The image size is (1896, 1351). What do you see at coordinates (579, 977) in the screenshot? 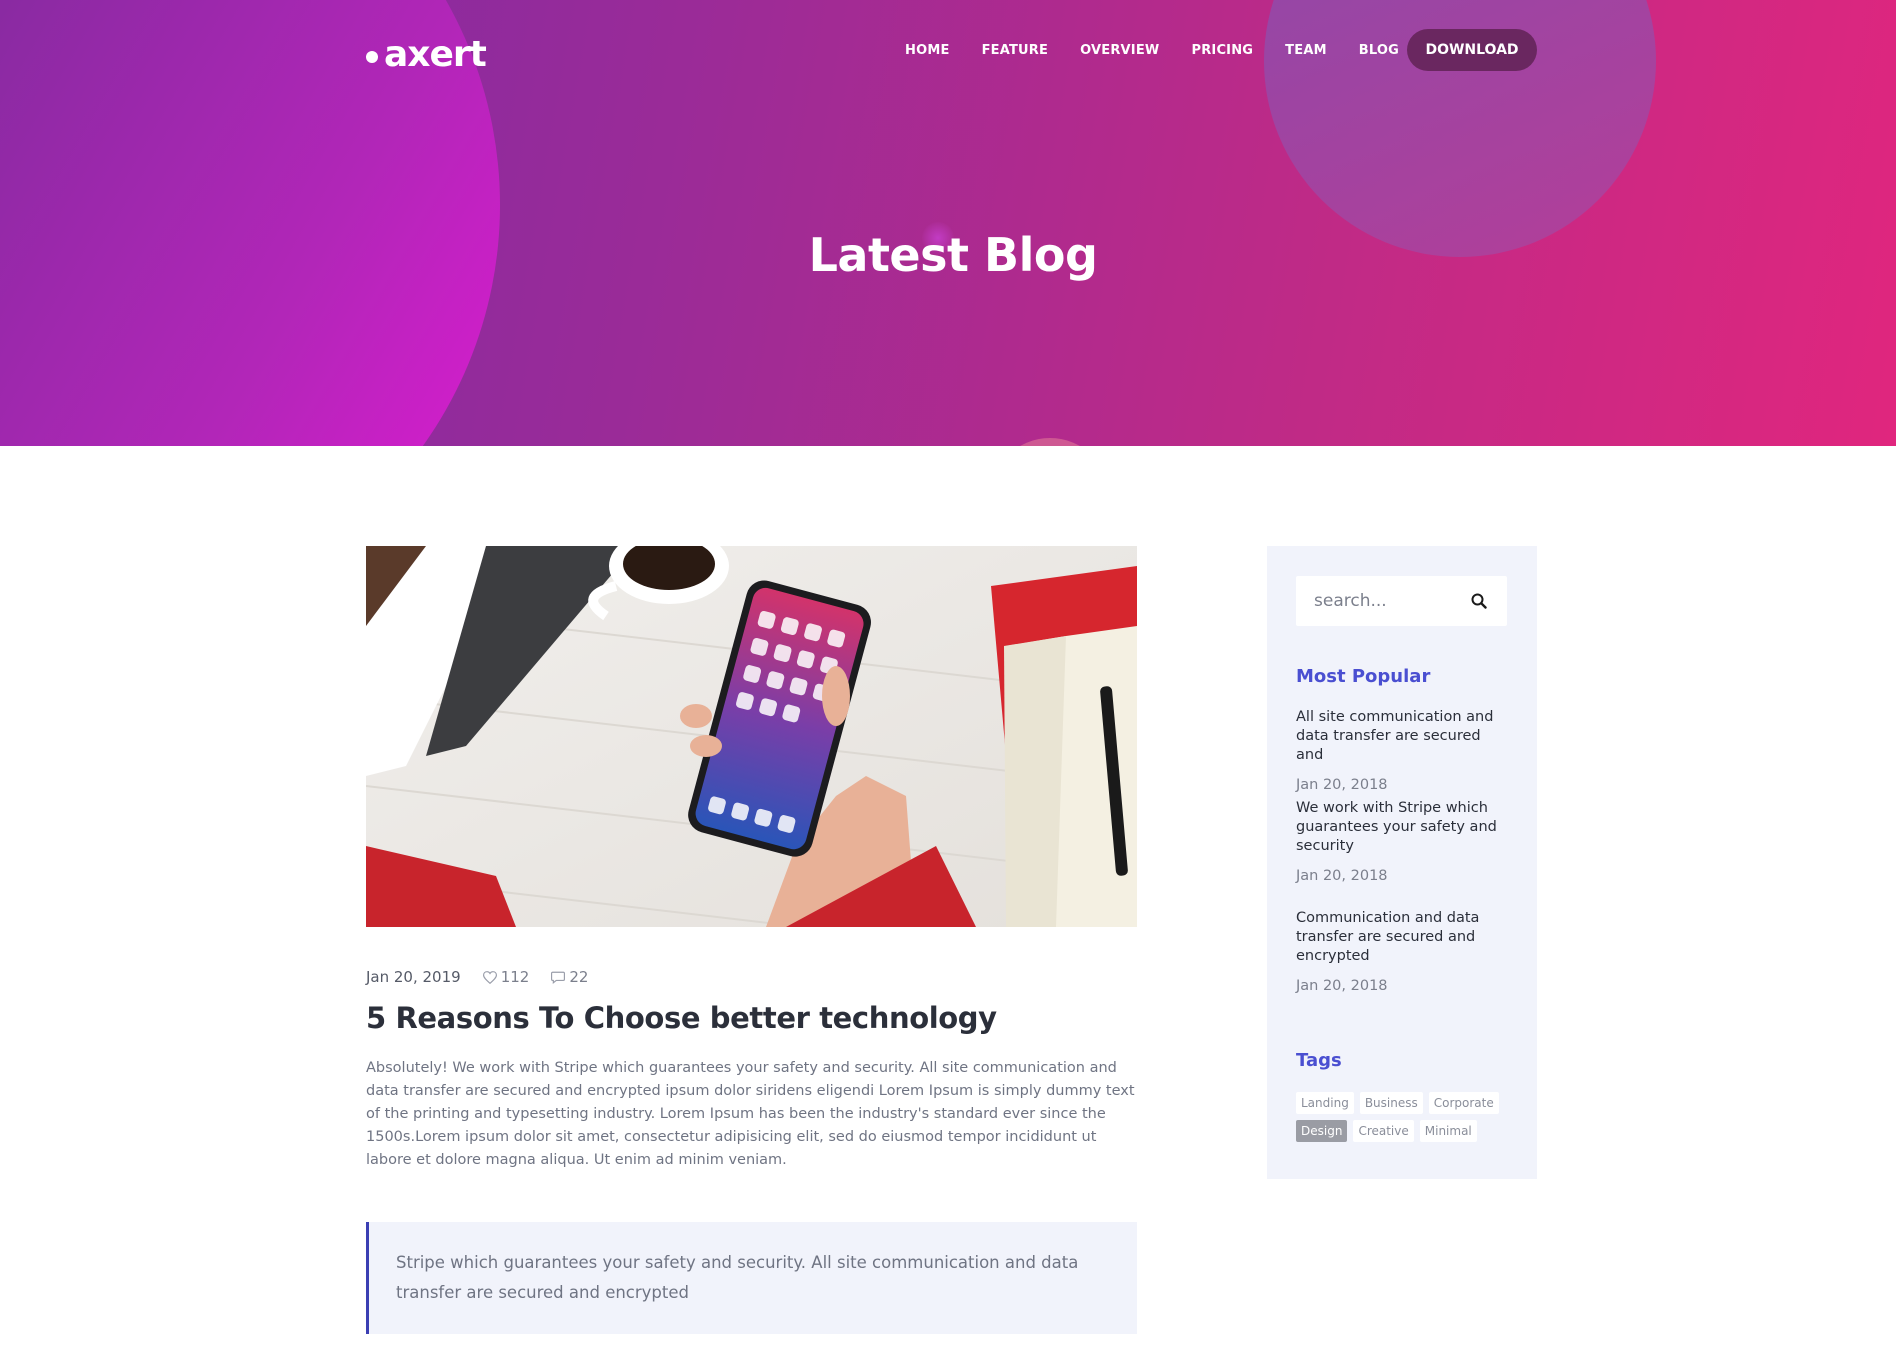
I see `comments-value: 22` at bounding box center [579, 977].